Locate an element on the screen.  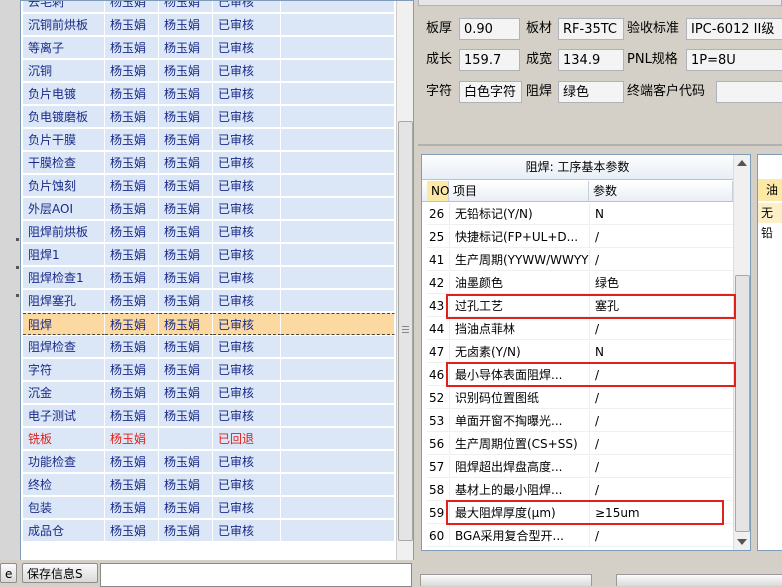
process-row: 包装 杨玉娟 杨玉娟 已审核 is located at coordinates (208, 508).